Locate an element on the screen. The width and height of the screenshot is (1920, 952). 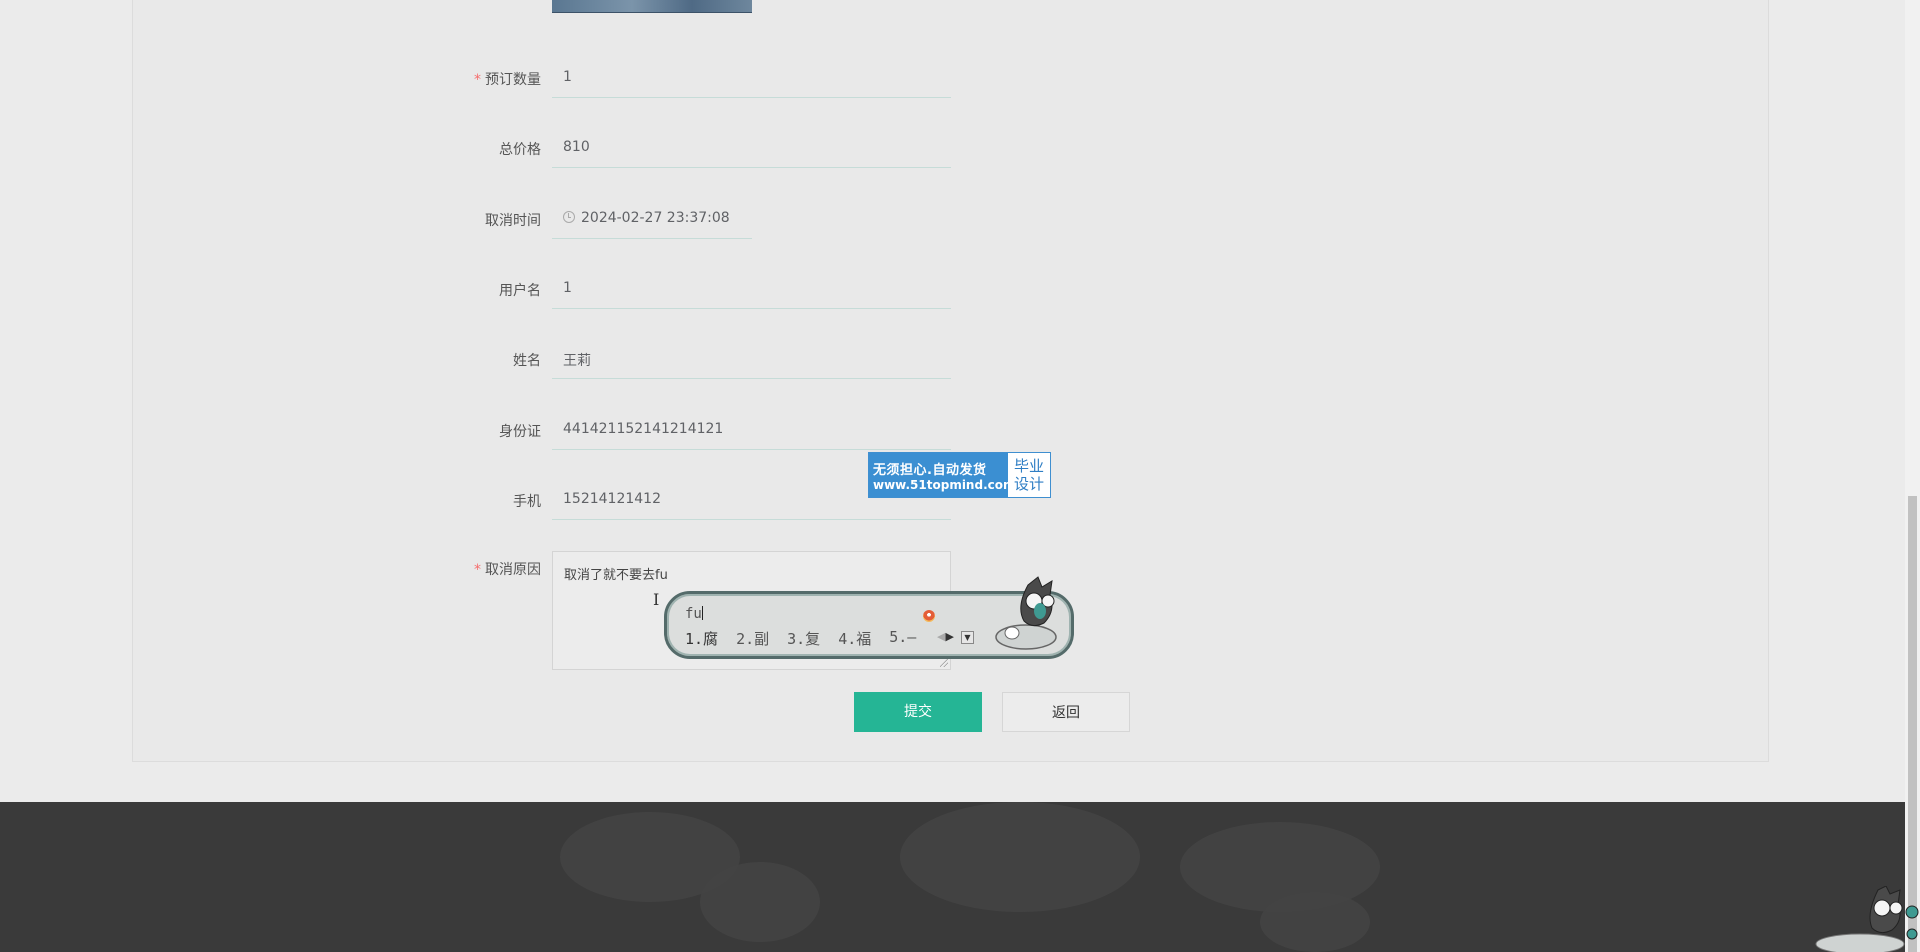
text-cursor-icon: Ⅰ is located at coordinates (656, 599).